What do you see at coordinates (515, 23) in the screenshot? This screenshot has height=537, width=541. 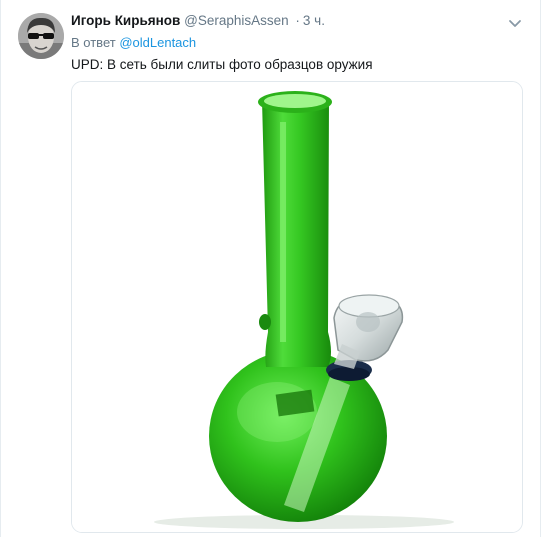 I see `chevron-down-icon` at bounding box center [515, 23].